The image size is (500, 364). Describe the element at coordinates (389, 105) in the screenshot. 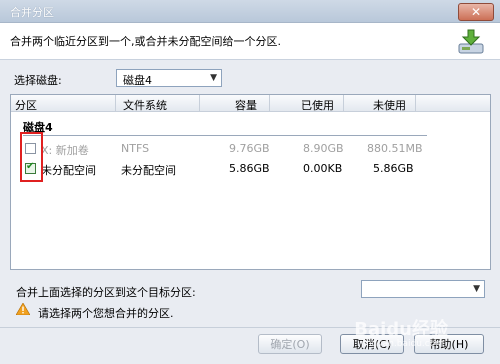

I see `column-header-free: 未使用` at that location.